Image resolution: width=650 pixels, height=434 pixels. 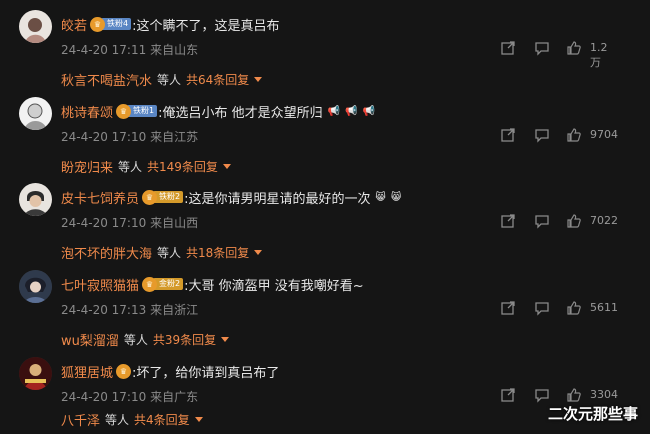 I want to click on comment-meta: 24-4-20 17:10 来自山西, so click(x=129, y=222).